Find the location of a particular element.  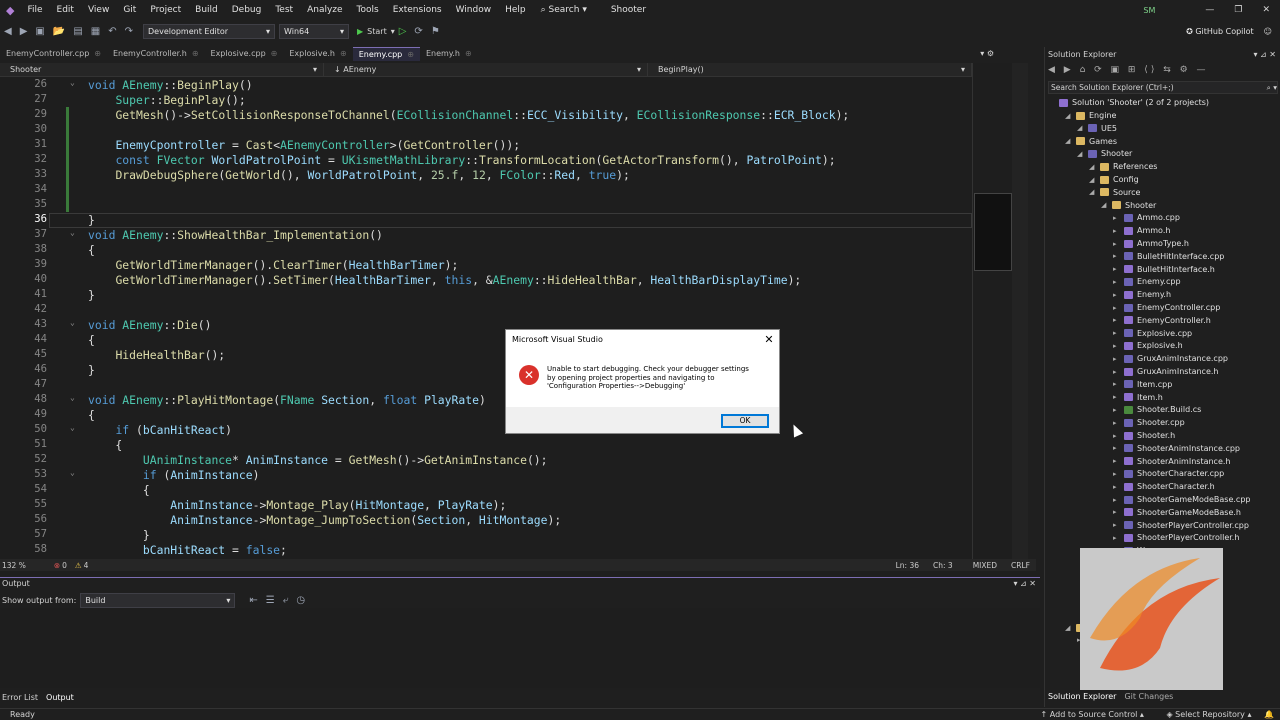

solution-item: ▸ ShooterAnimInstance.h is located at coordinates (1171, 461).